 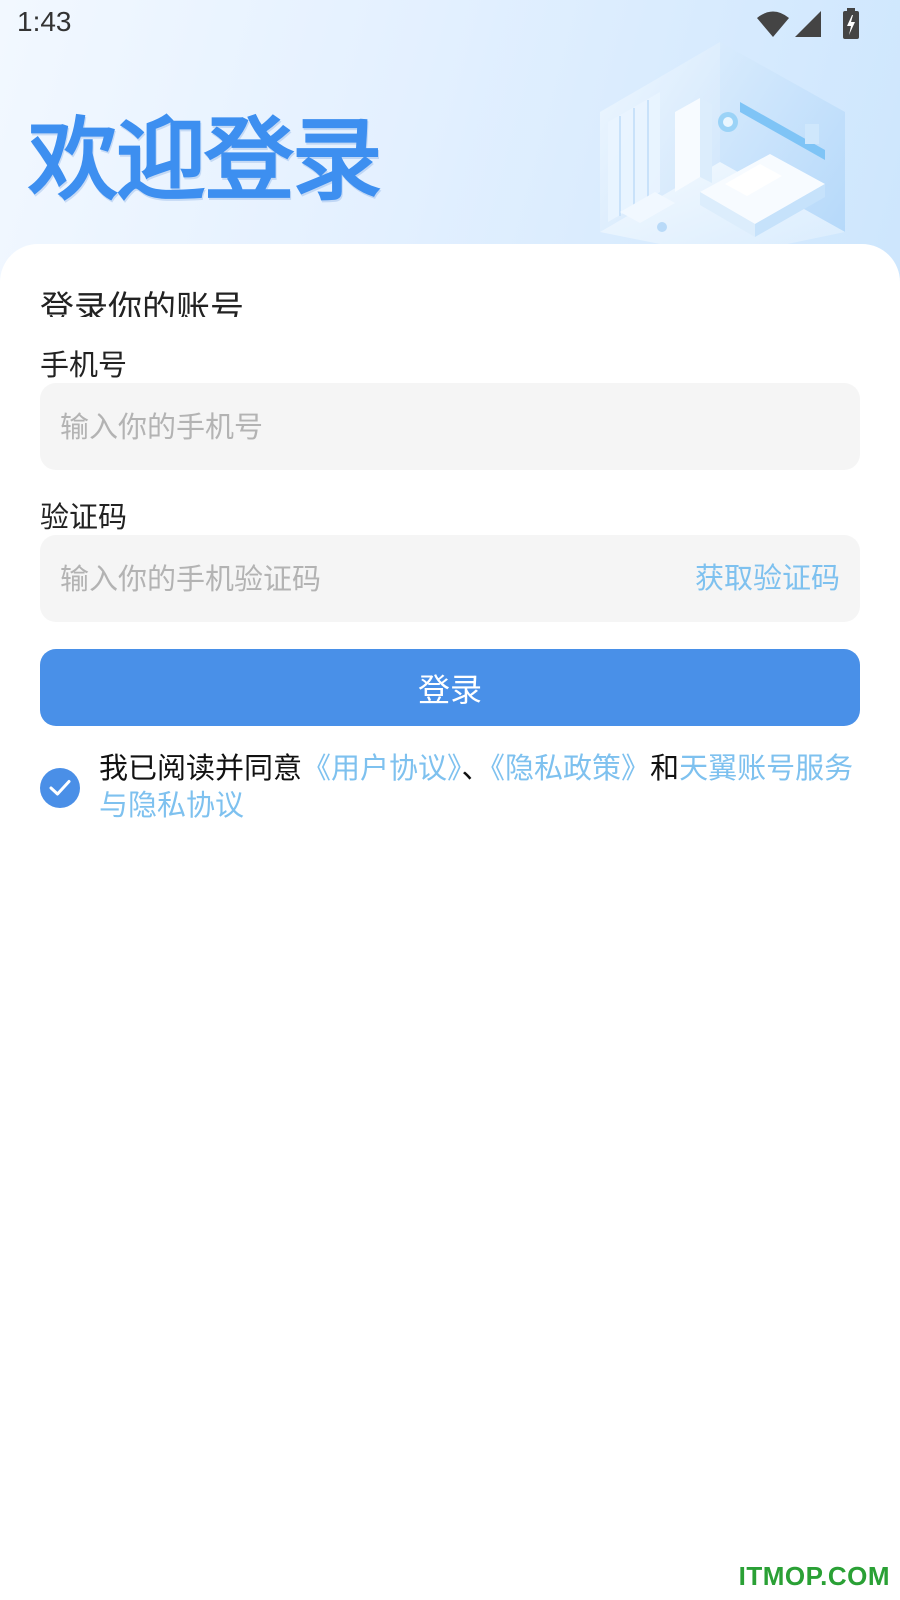 I want to click on code-field-container: 获取验证码, so click(x=450, y=578).